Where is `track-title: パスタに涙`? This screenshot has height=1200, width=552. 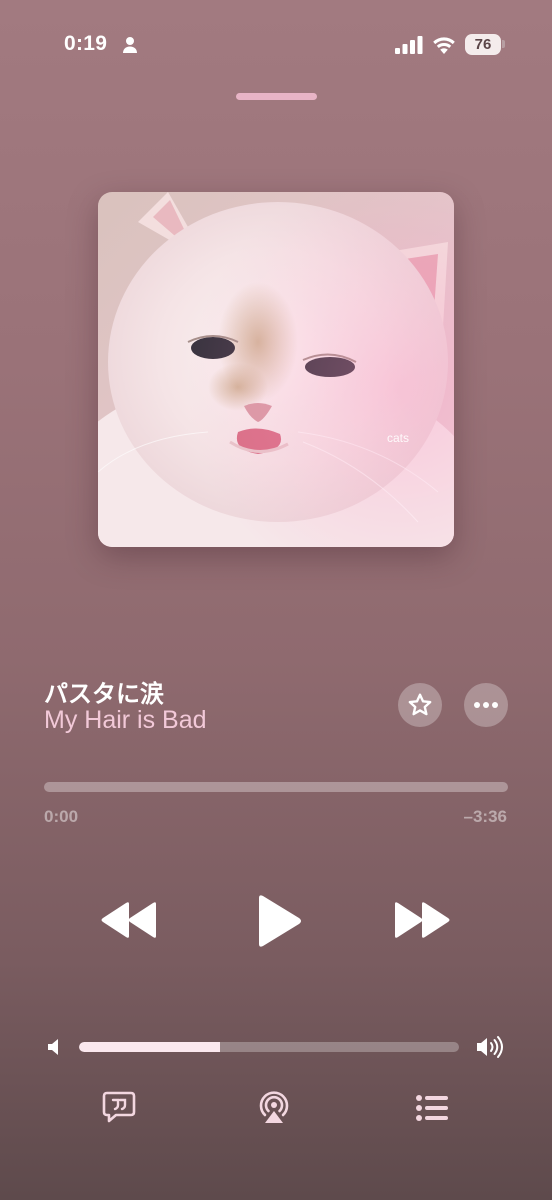 track-title: パスタに涙 is located at coordinates (104, 691).